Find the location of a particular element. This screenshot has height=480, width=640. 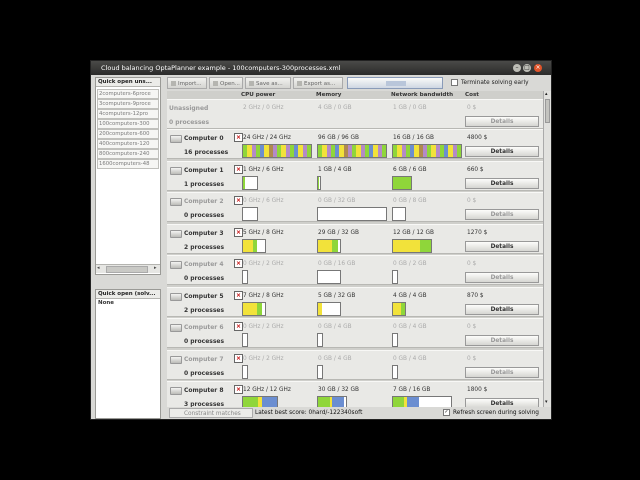

unsolved-item: 100computers-300 is located at coordinates (128, 124).